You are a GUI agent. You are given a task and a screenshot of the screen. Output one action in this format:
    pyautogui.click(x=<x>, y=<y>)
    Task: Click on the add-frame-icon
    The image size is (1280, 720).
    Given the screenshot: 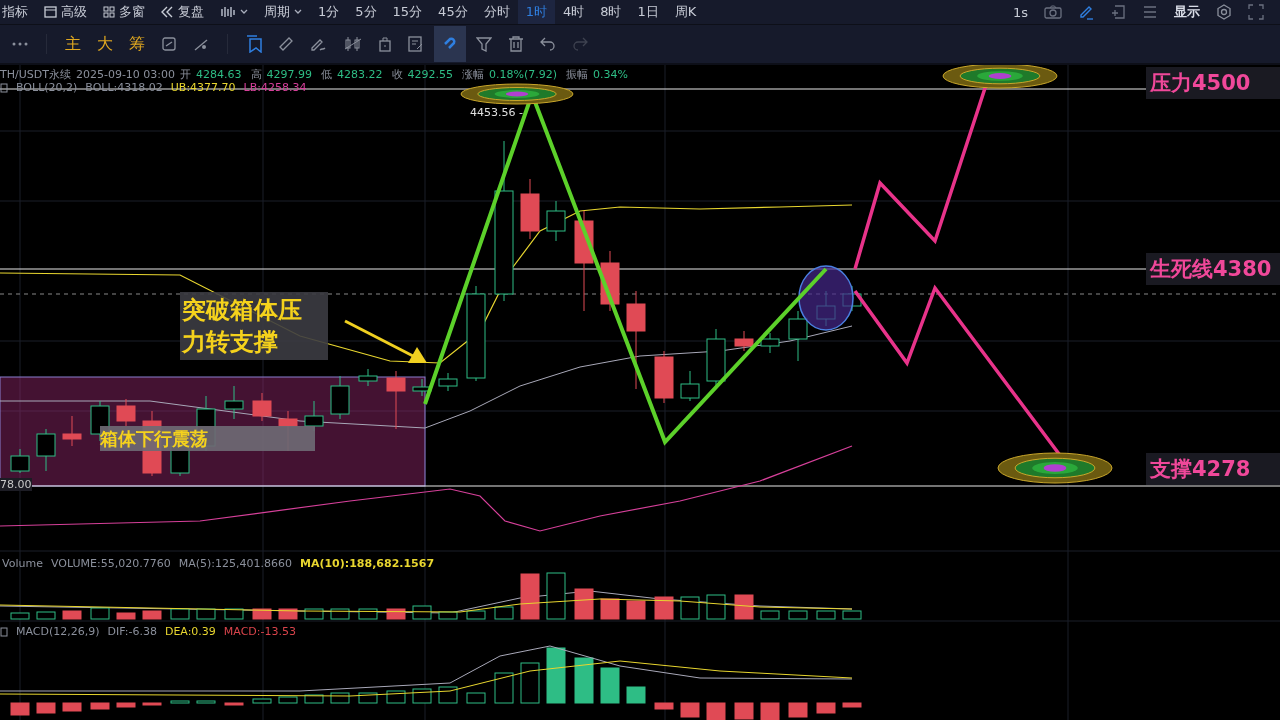 What is the action you would take?
    pyautogui.click(x=1118, y=12)
    